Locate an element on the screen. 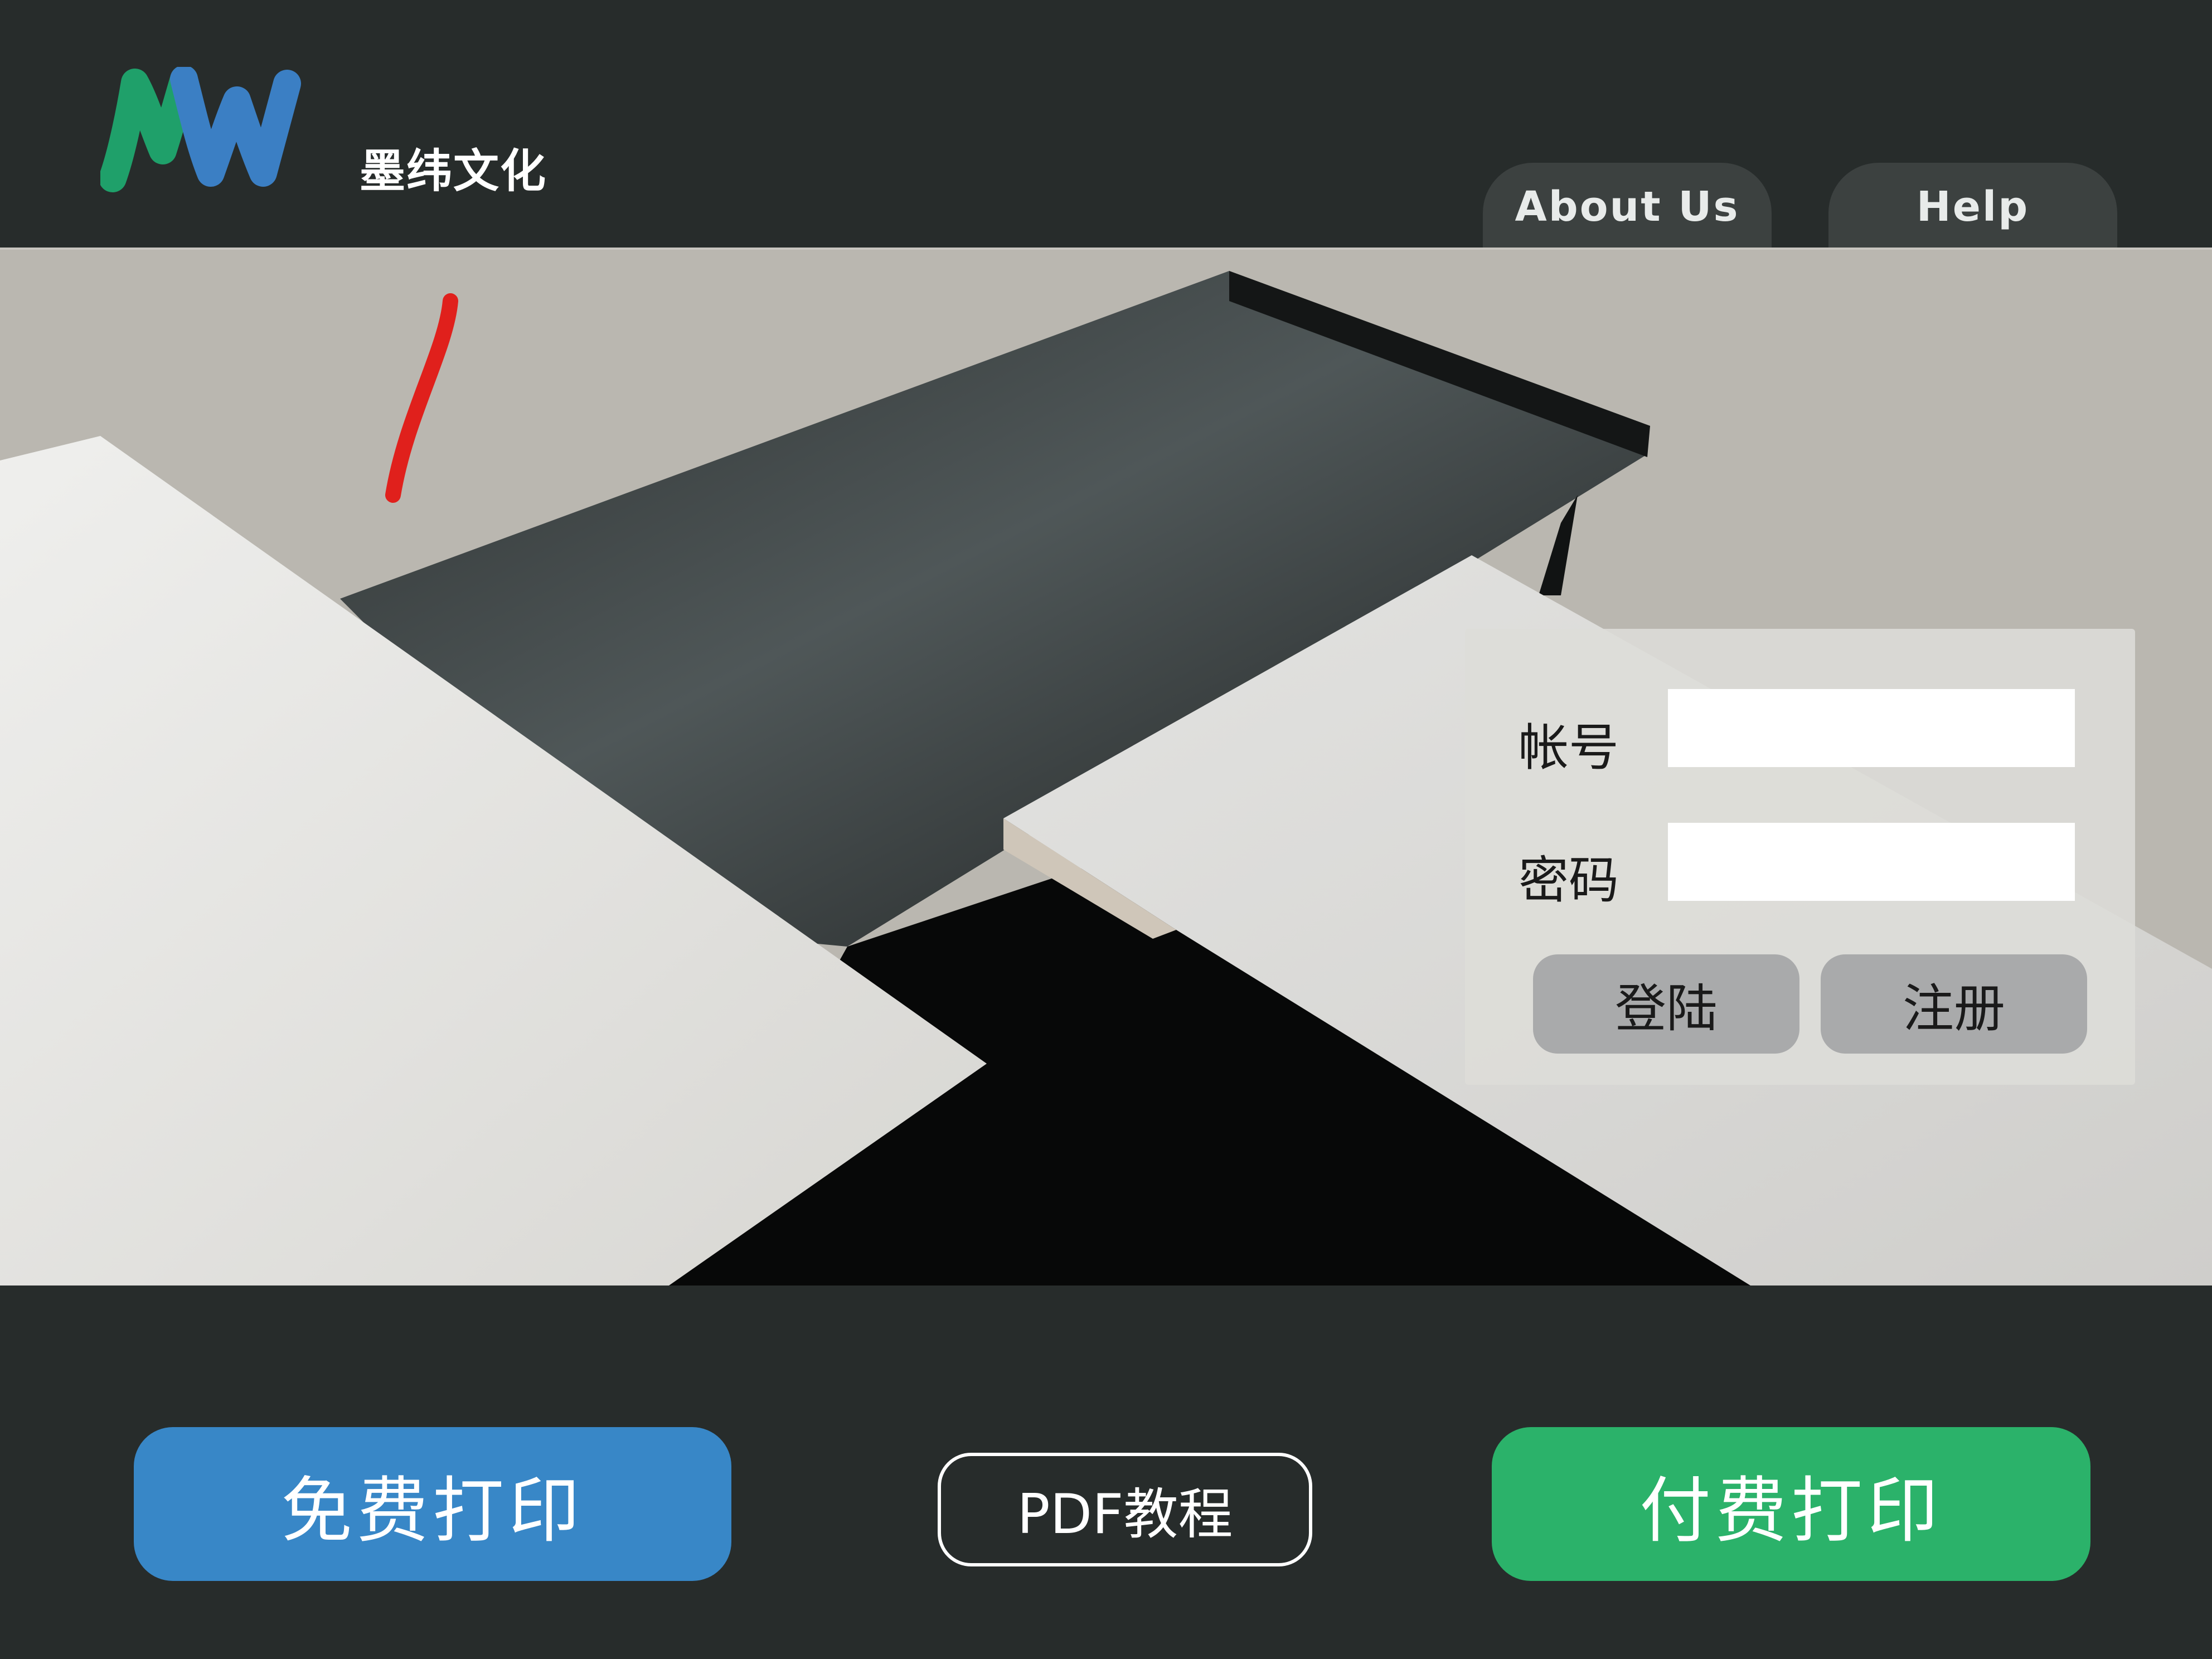 This screenshot has height=1659, width=2212. login-panel: 帐号 密码 登陆 注册 is located at coordinates (1800, 857).